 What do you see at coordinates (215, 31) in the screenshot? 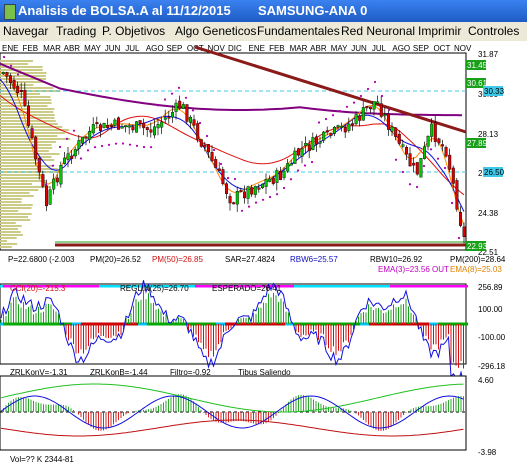
I see `menu-algo-geneticos: Algo Geneticos` at bounding box center [215, 31].